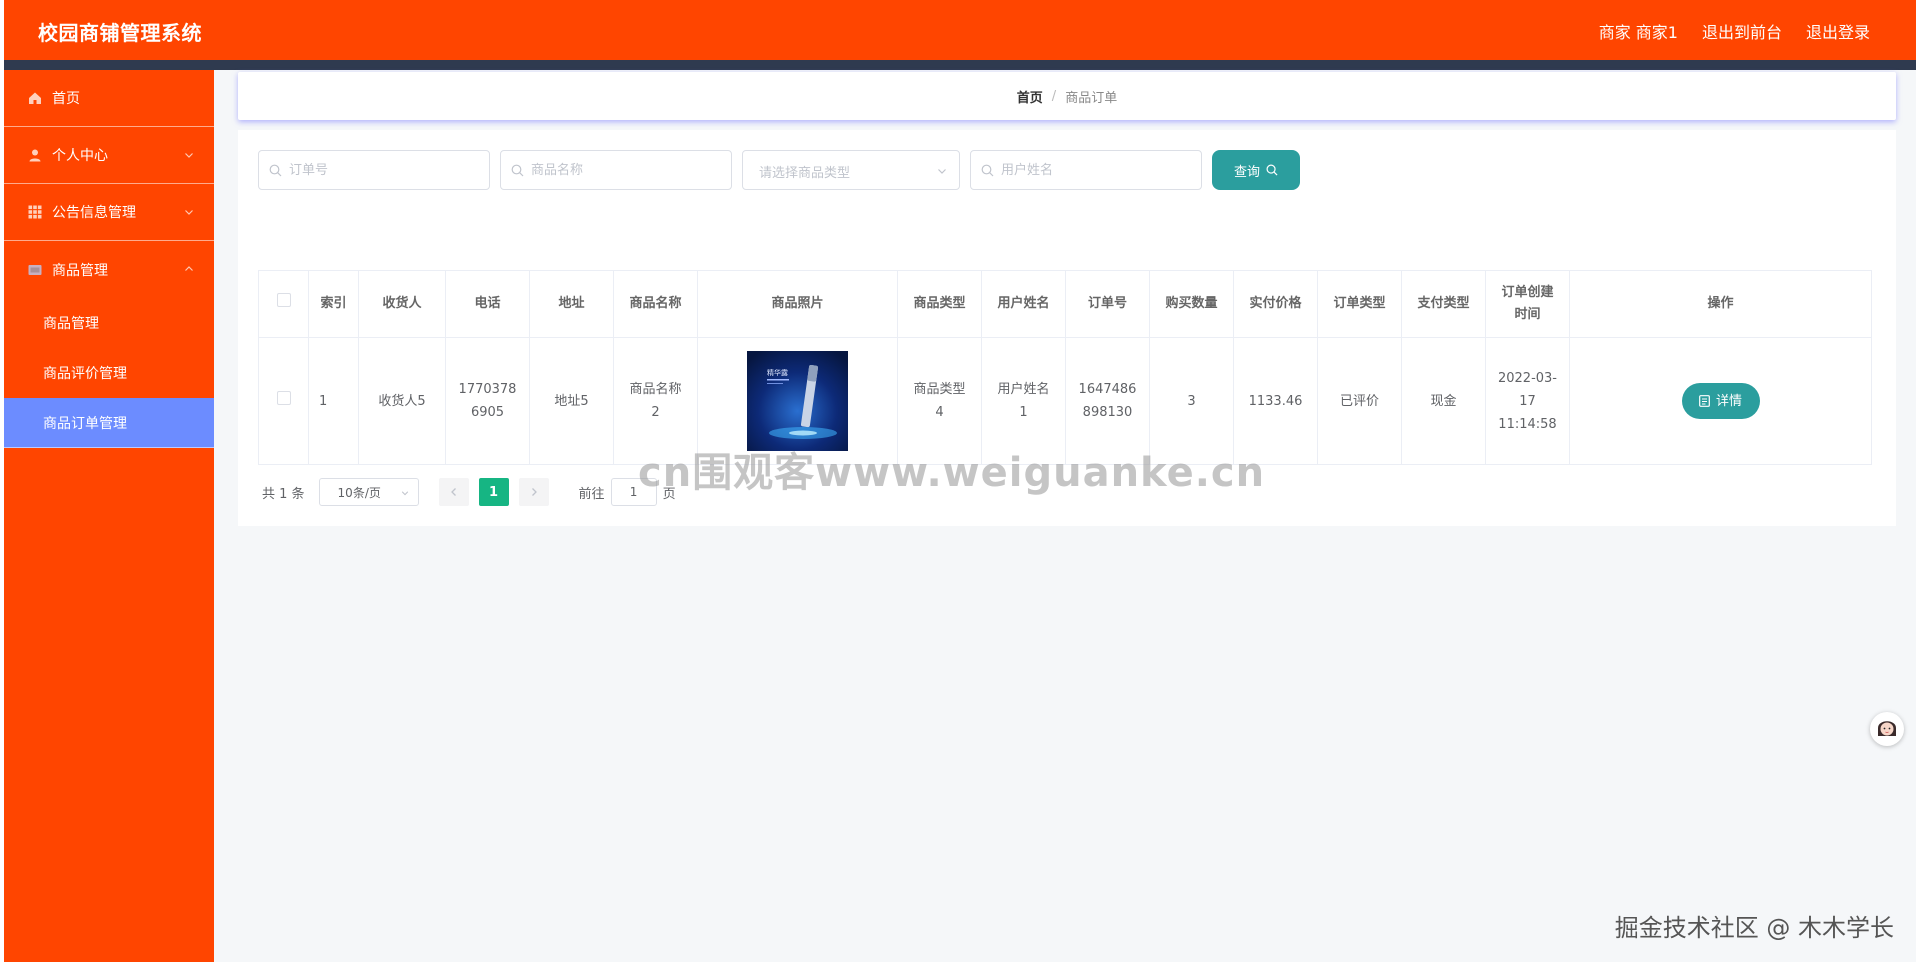 Image resolution: width=1920 pixels, height=966 pixels. Describe the element at coordinates (1527, 401) in the screenshot. I see `cell-created-time: 2022-03-17 11:14:58` at that location.